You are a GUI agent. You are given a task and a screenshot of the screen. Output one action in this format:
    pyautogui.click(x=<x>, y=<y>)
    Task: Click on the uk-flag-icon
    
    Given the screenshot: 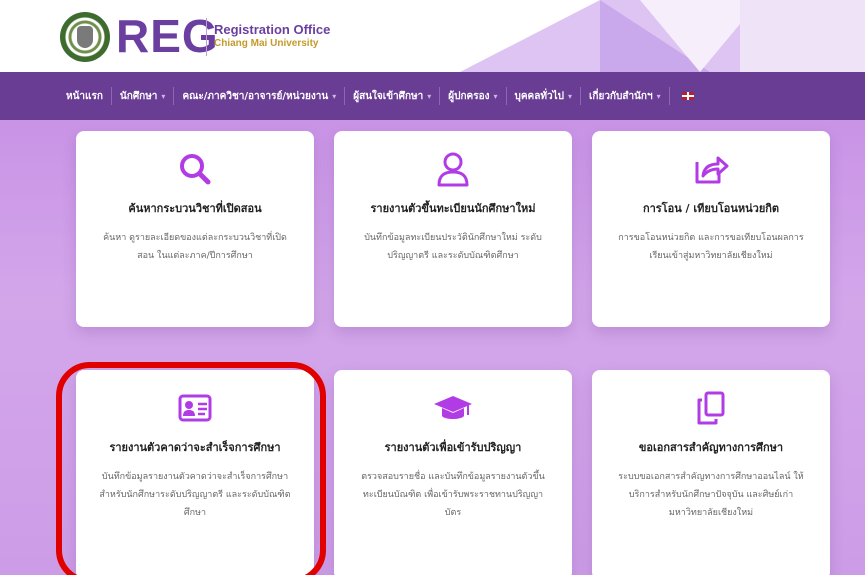 What is the action you would take?
    pyautogui.click(x=687, y=96)
    